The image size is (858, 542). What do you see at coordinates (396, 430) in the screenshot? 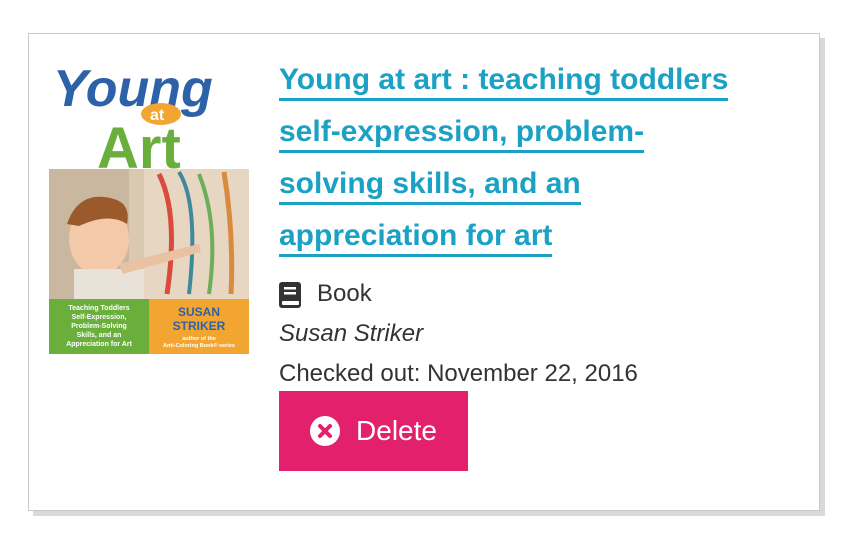
I see `delete-label: Delete` at bounding box center [396, 430].